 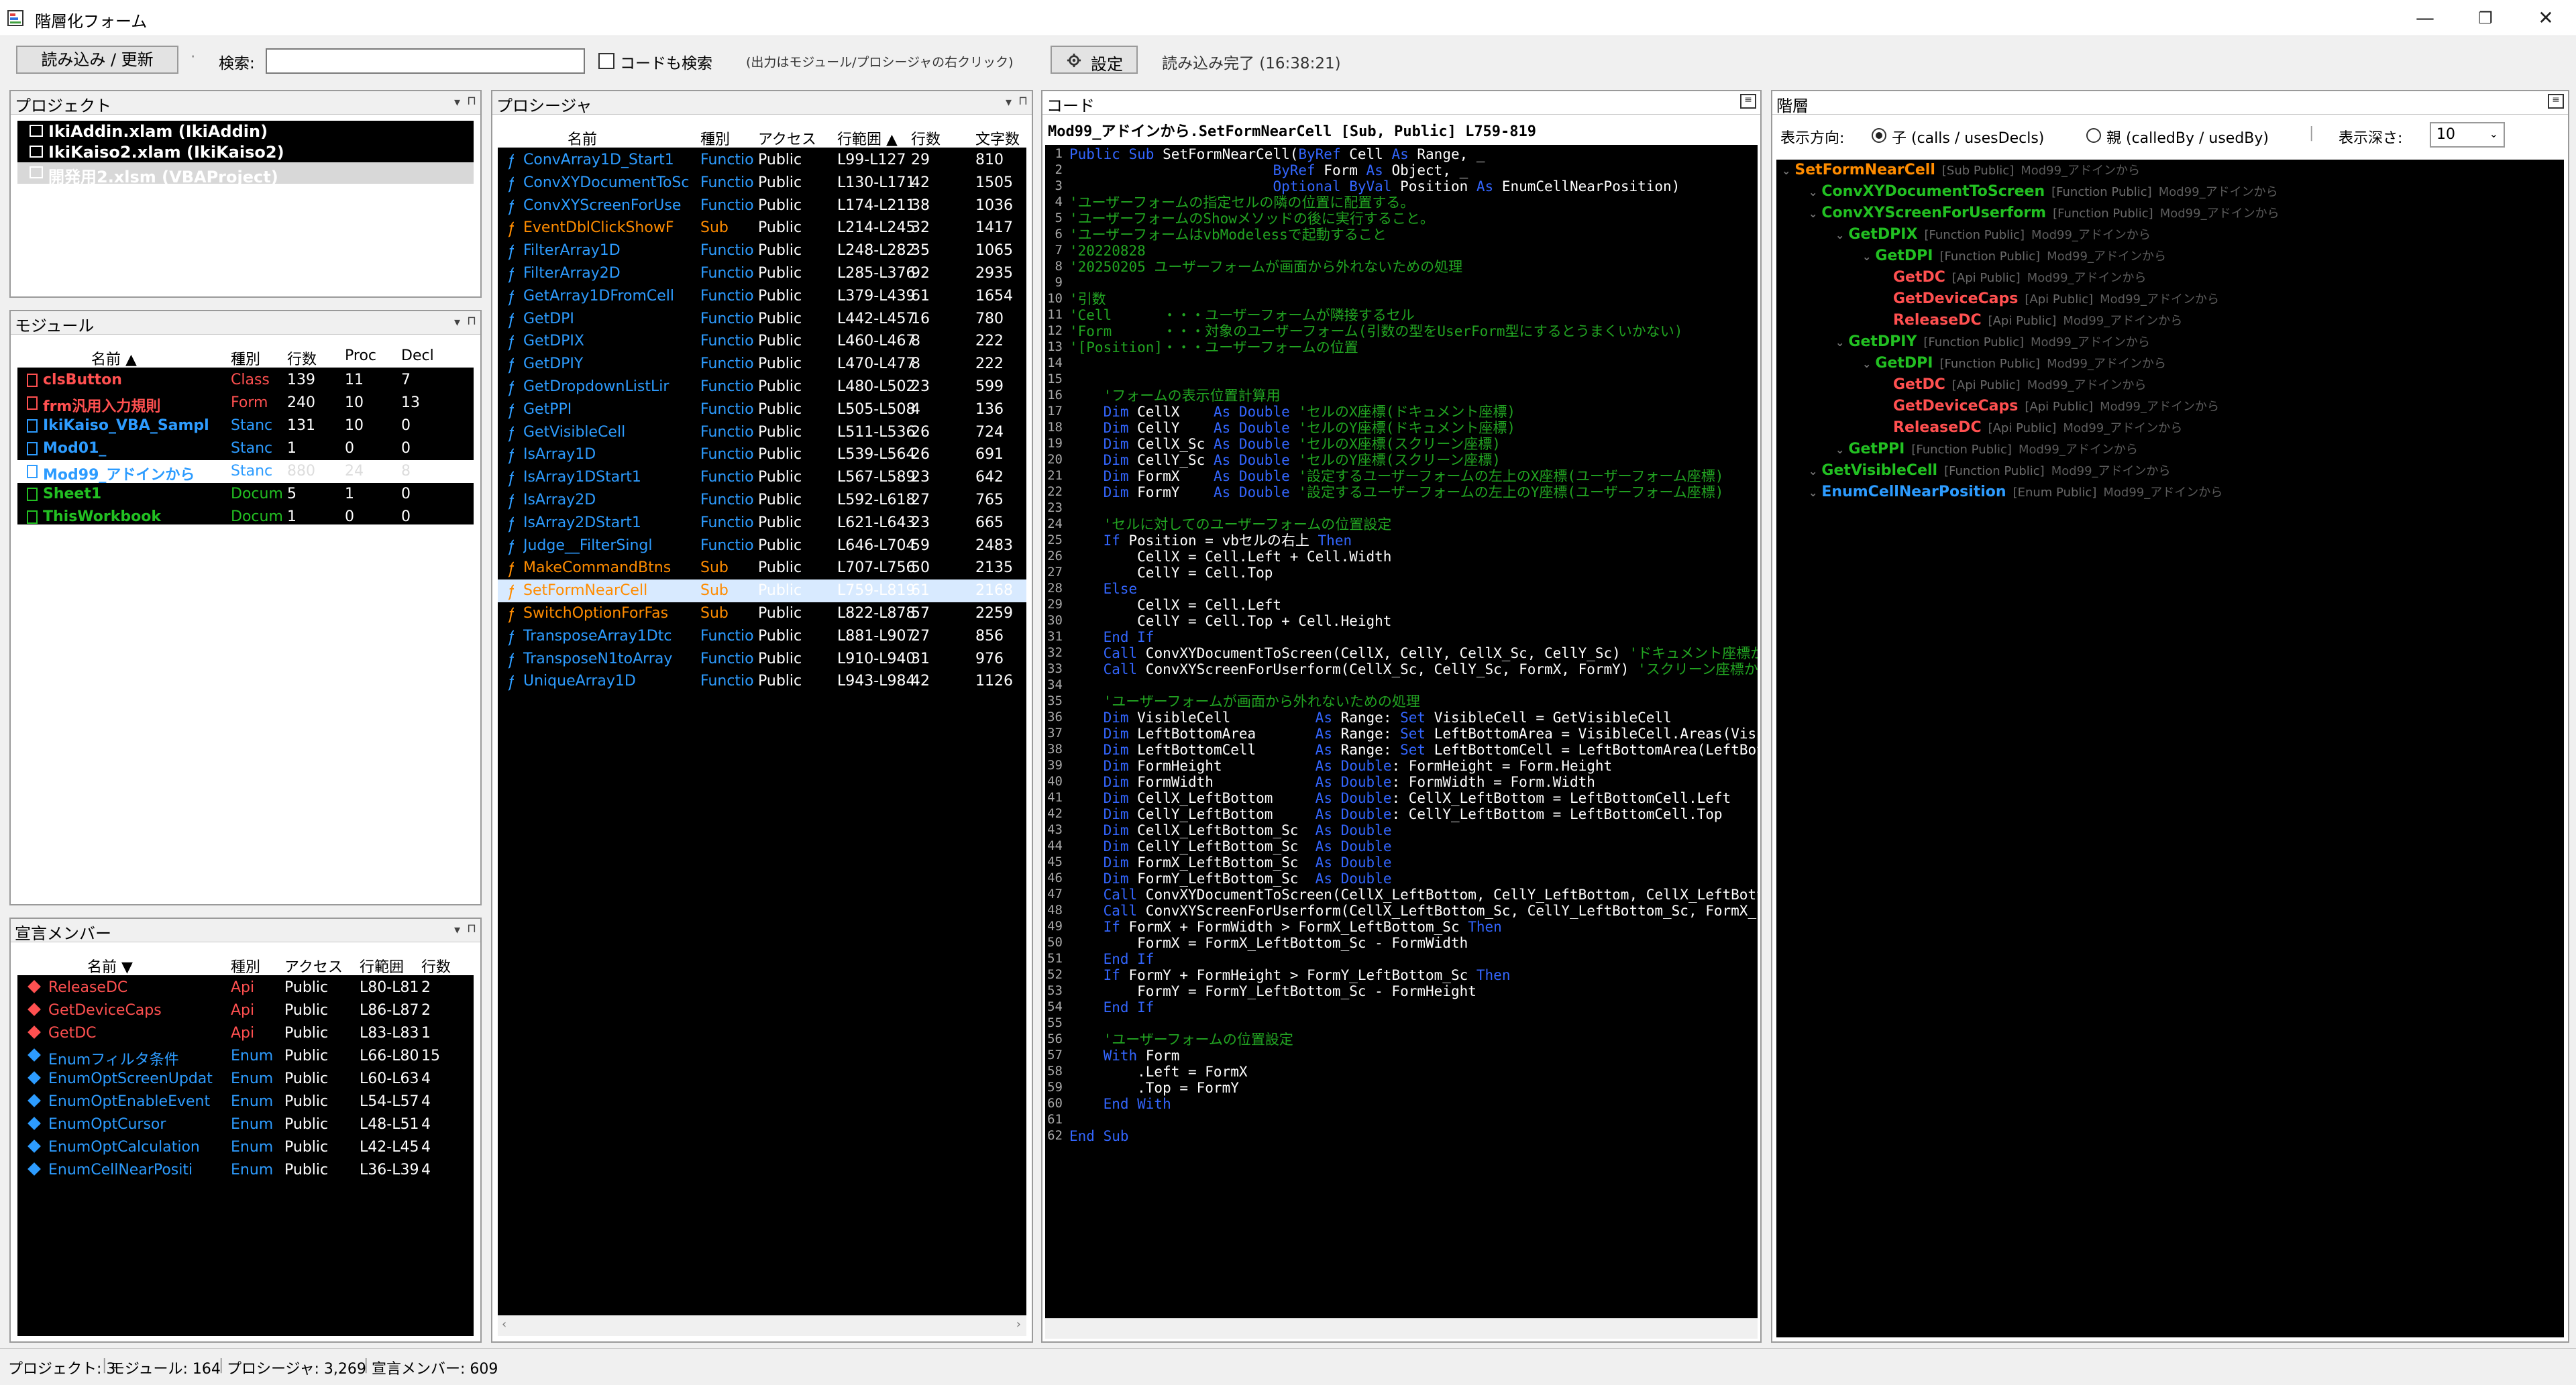 What do you see at coordinates (245, 515) in the screenshot?
I see `module-row: ThisWorkbook Docum 1 0 0` at bounding box center [245, 515].